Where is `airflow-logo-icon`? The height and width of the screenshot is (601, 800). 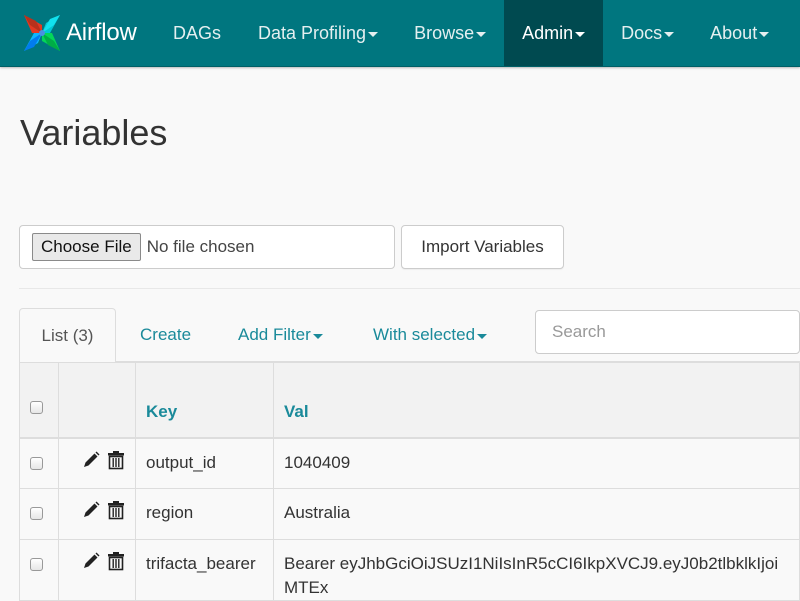 airflow-logo-icon is located at coordinates (42, 33).